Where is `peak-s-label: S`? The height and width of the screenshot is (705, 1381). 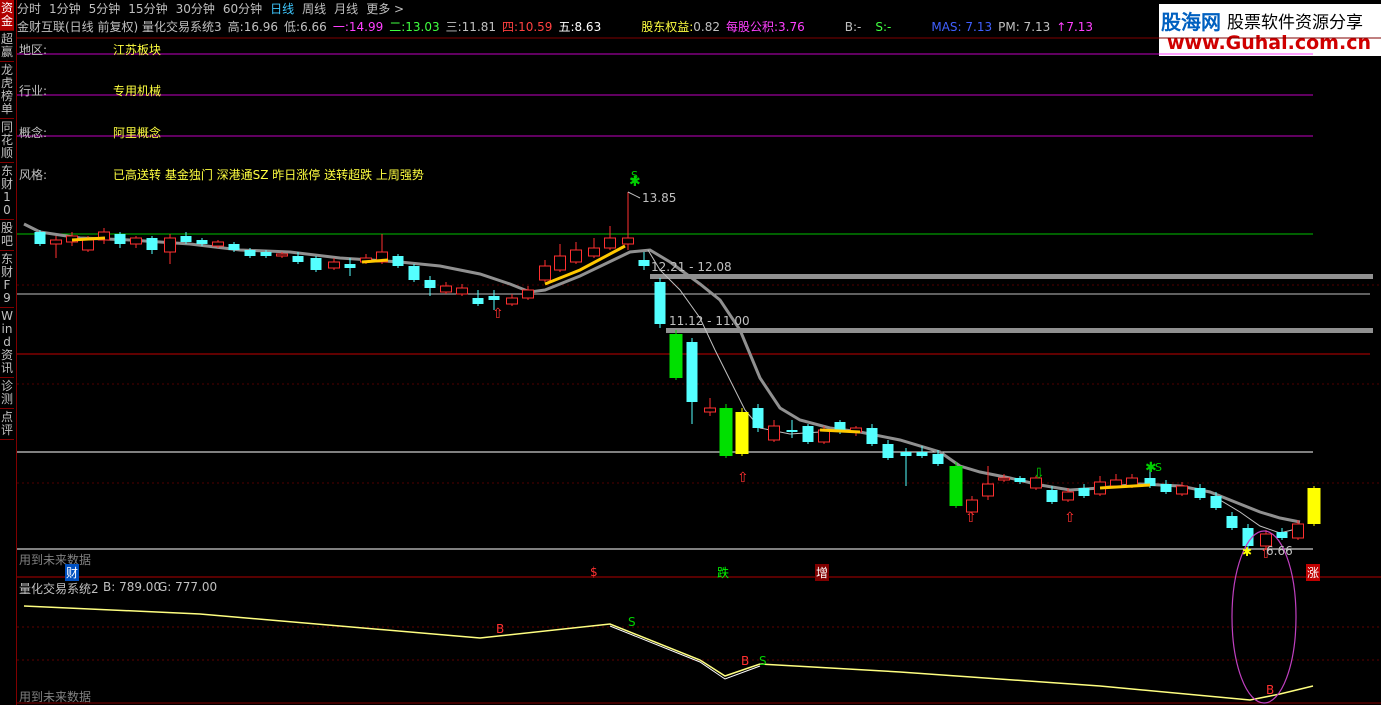
peak-s-label: S is located at coordinates (634, 175).